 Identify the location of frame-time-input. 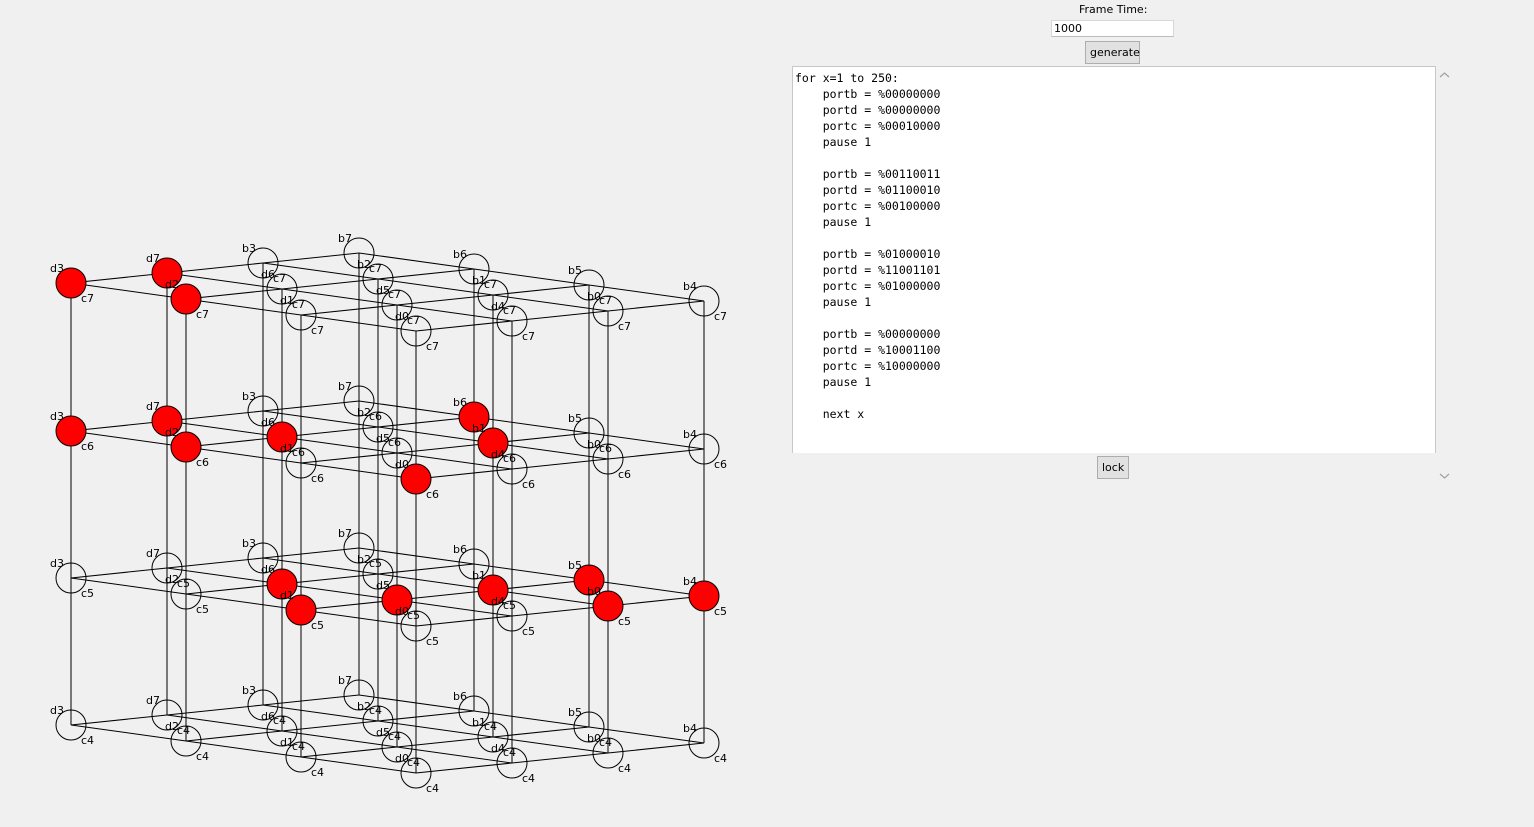
(1112, 28).